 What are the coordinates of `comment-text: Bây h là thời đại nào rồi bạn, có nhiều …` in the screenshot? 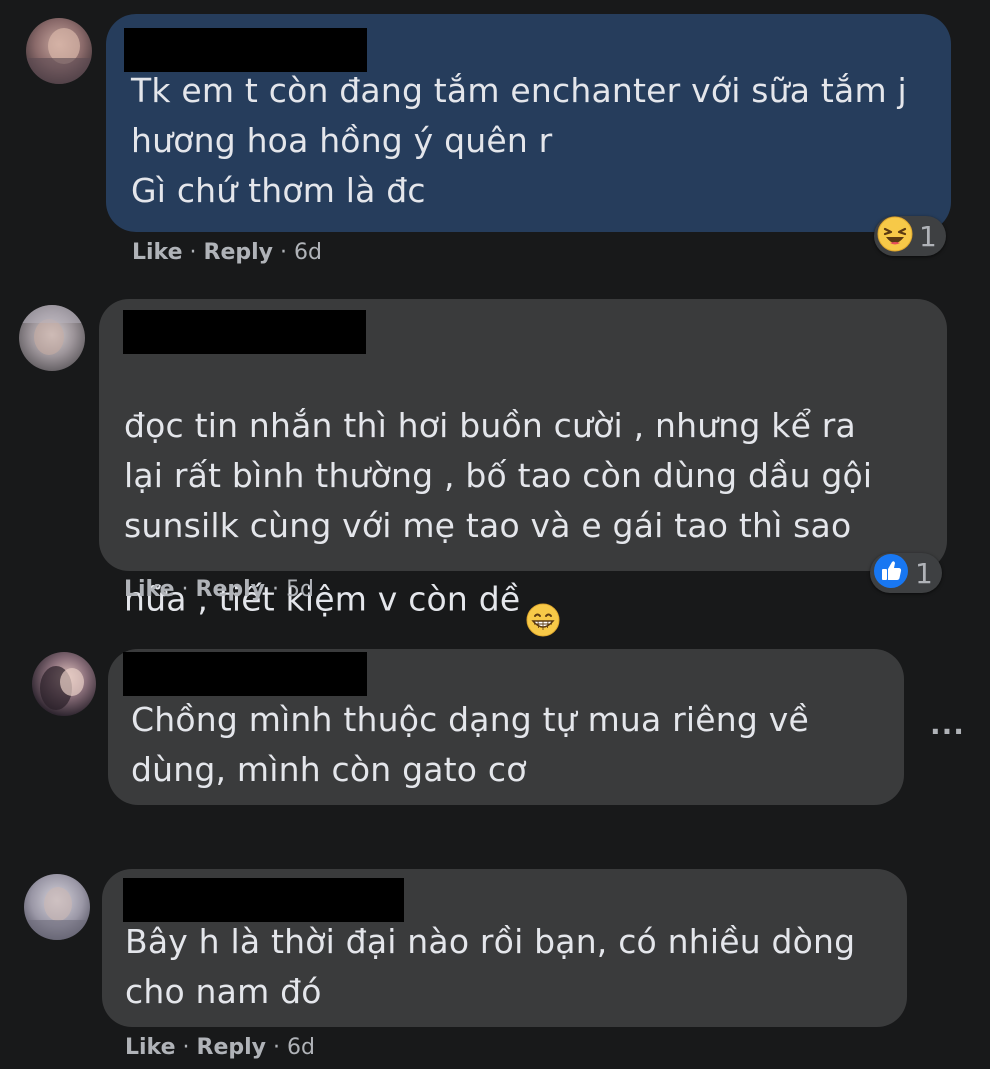 It's located at (490, 966).